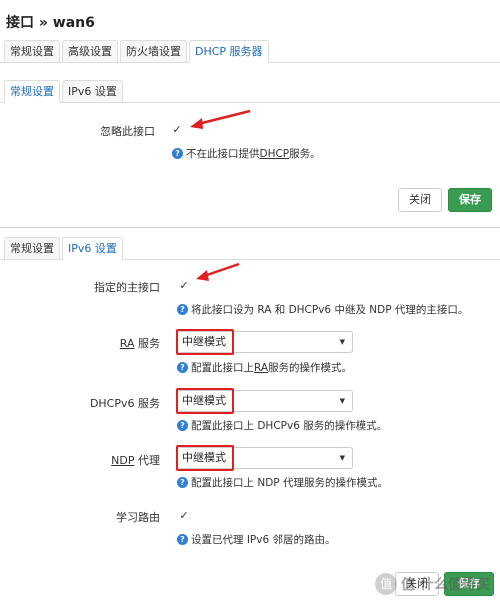 This screenshot has width=500, height=603. Describe the element at coordinates (32, 51) in the screenshot. I see `tab-general: 常规设置` at that location.